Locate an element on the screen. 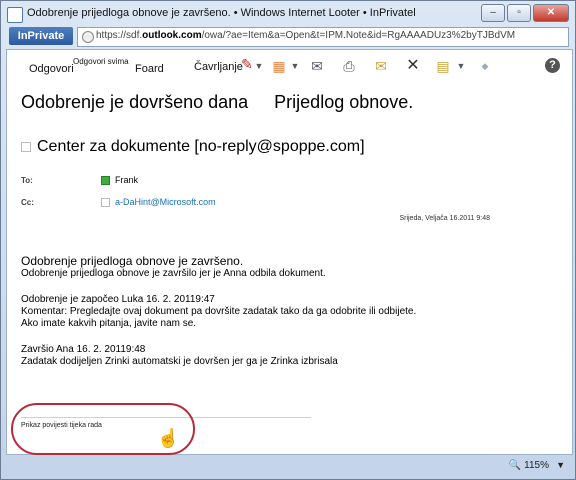 This screenshot has width=576, height=480. cc-recipient: a-DaHint@Microsoft.com is located at coordinates (158, 202).